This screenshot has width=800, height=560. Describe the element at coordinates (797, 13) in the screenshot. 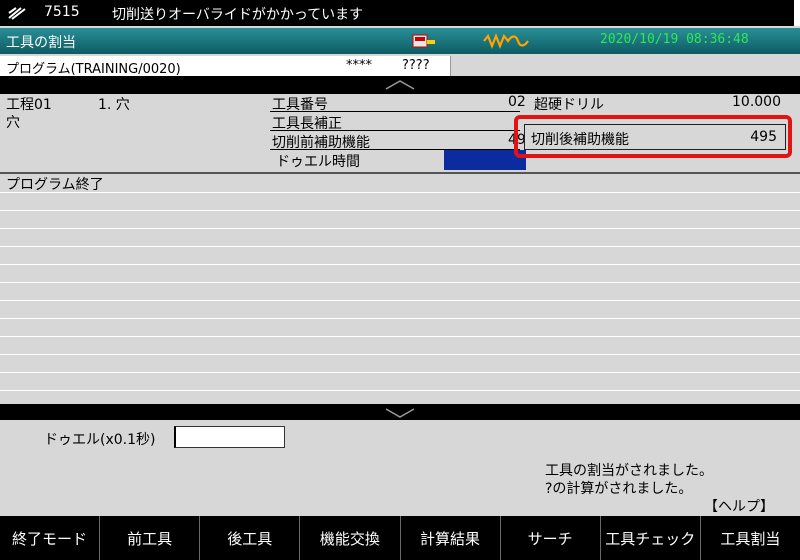

I see `alarm-bar-edge` at that location.